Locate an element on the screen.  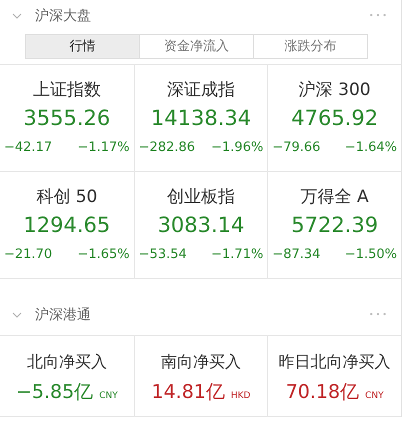
section-title: 沪深大盘 is located at coordinates (63, 16).